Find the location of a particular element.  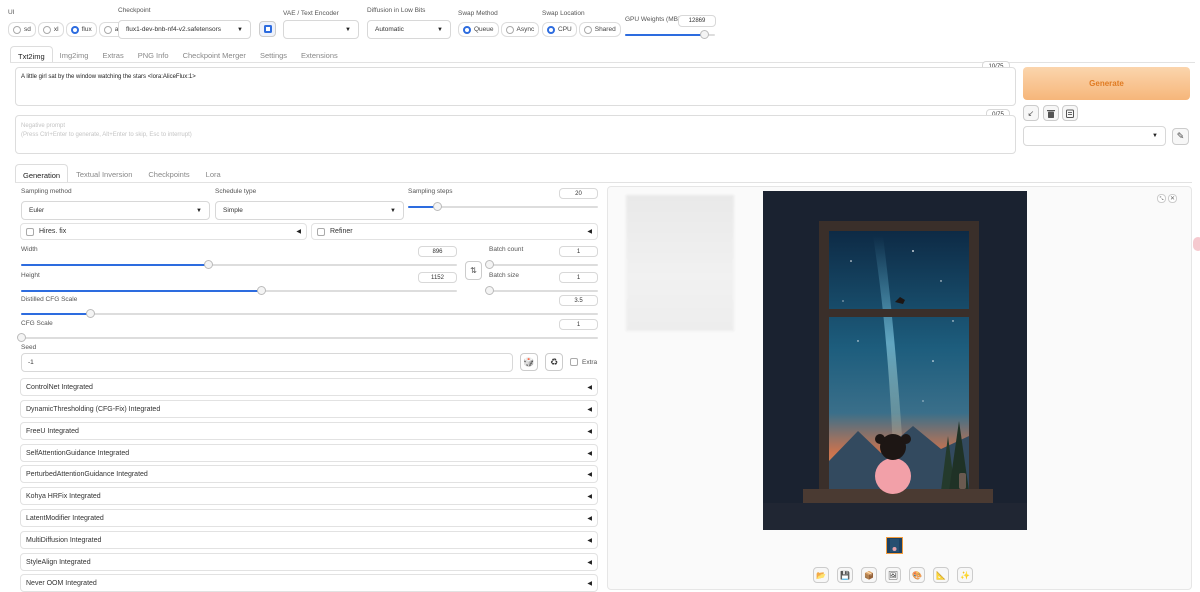

accordion-multidiffusion: MultiDiffusion Integrated ◀ is located at coordinates (309, 540).